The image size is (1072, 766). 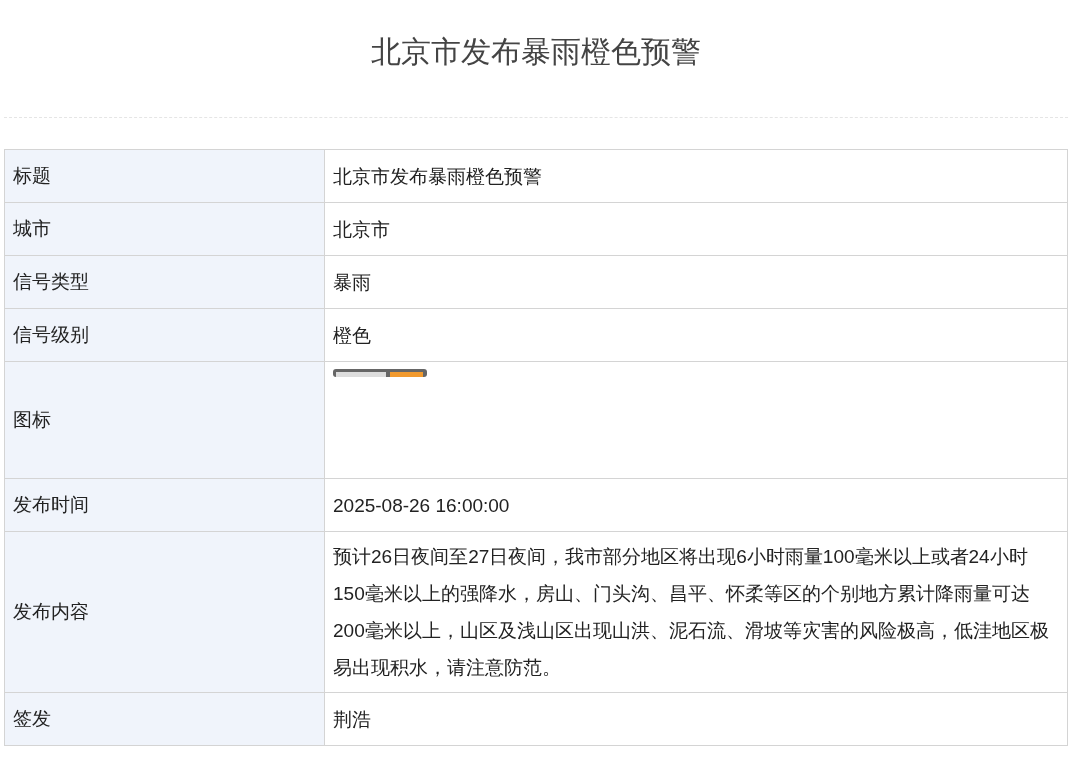 I want to click on value-cell-text: 北京市发布暴雨橙色预警, so click(x=438, y=176).